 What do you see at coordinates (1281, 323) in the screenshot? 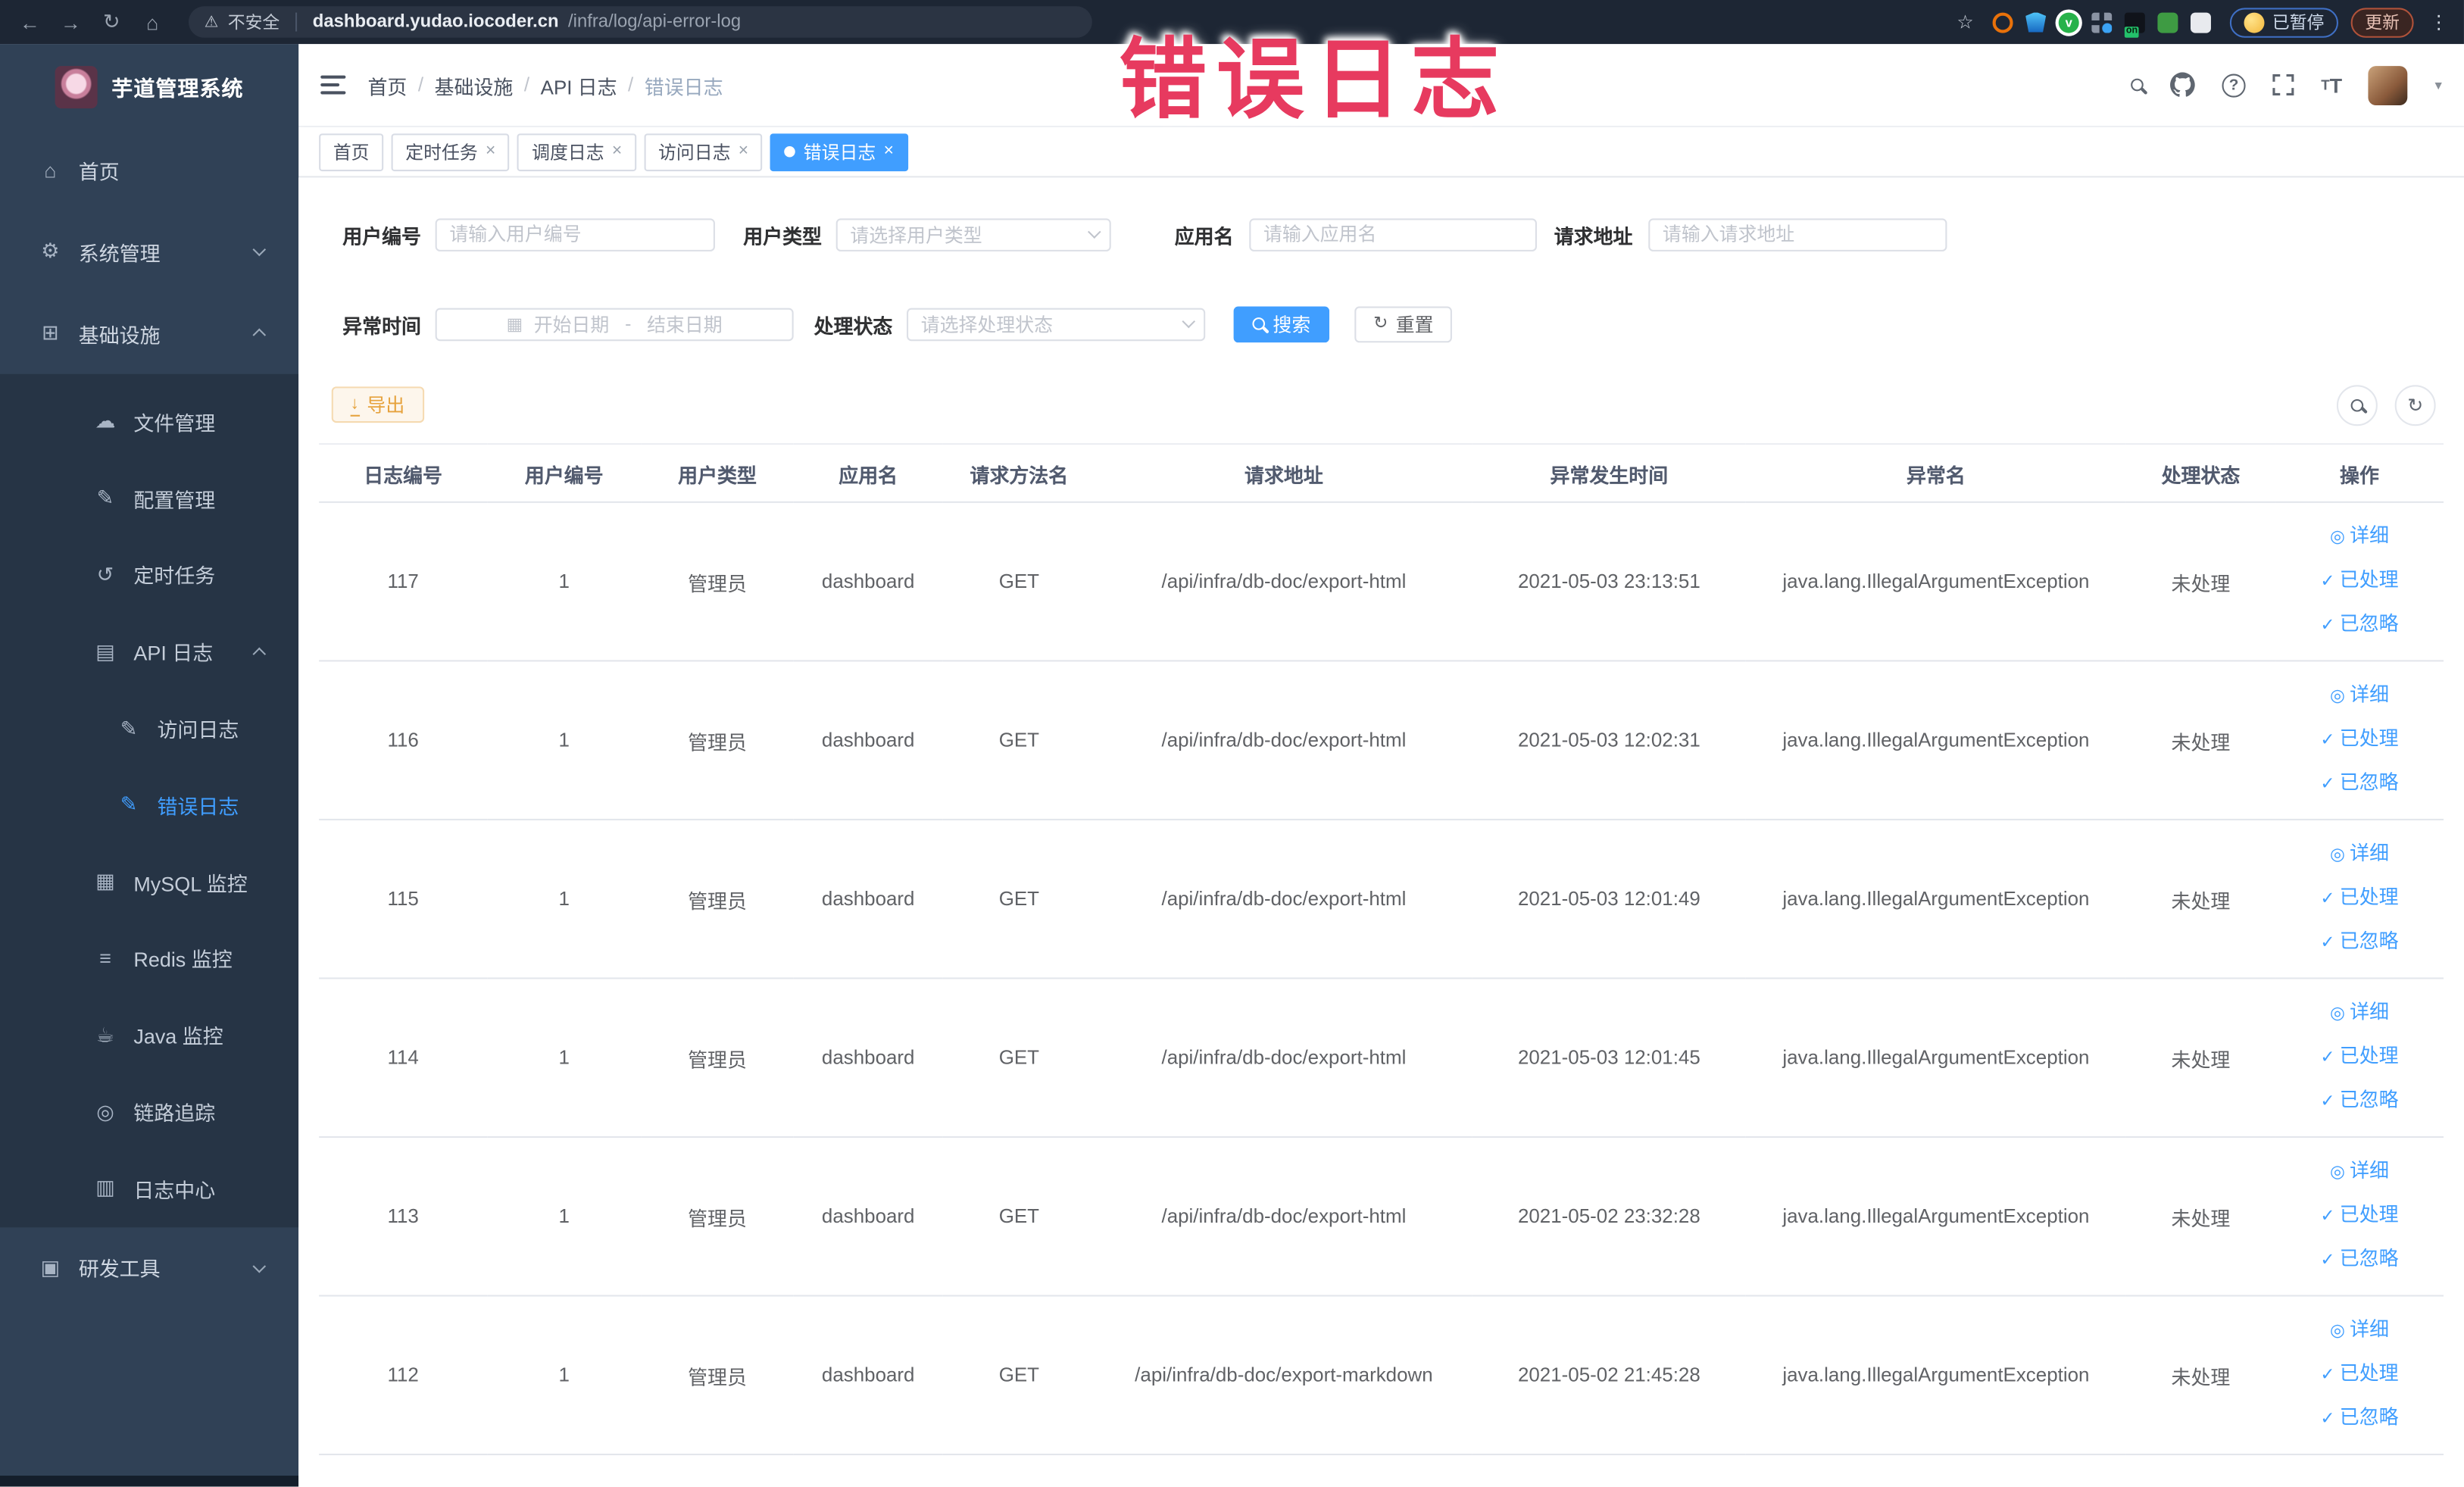
I see `search-button: 搜索` at bounding box center [1281, 323].